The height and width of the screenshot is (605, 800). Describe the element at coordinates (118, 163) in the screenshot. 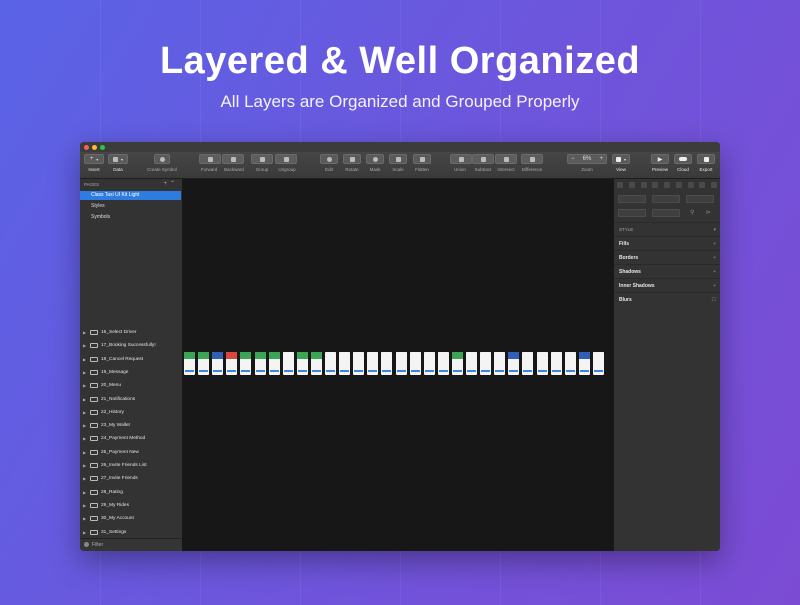

I see `data-button: ▾ Data` at that location.